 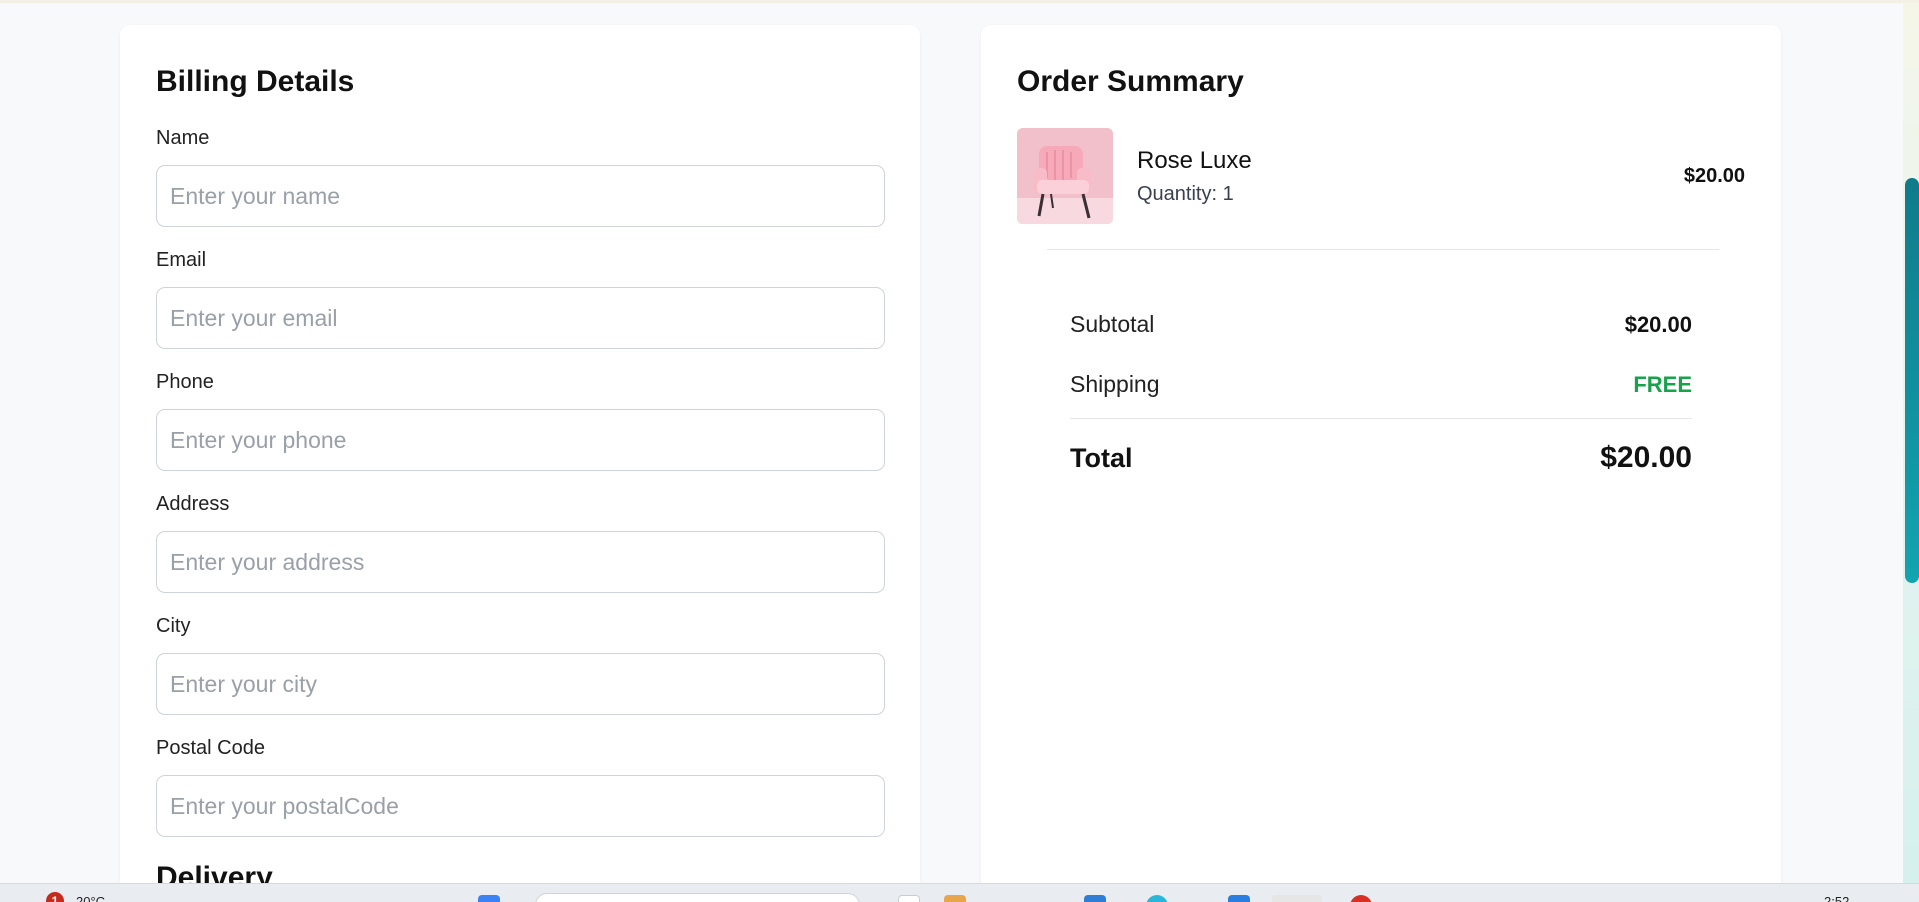 I want to click on address-input, so click(x=520, y=562).